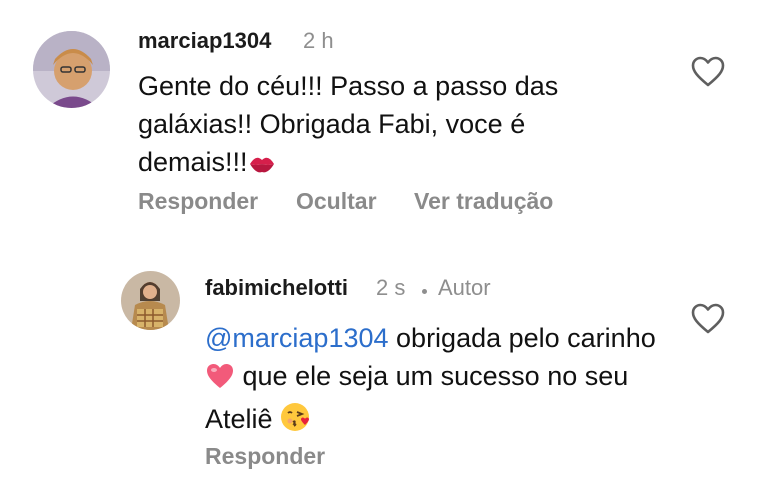 The height and width of the screenshot is (489, 768). What do you see at coordinates (424, 291) in the screenshot?
I see `separator-dot` at bounding box center [424, 291].